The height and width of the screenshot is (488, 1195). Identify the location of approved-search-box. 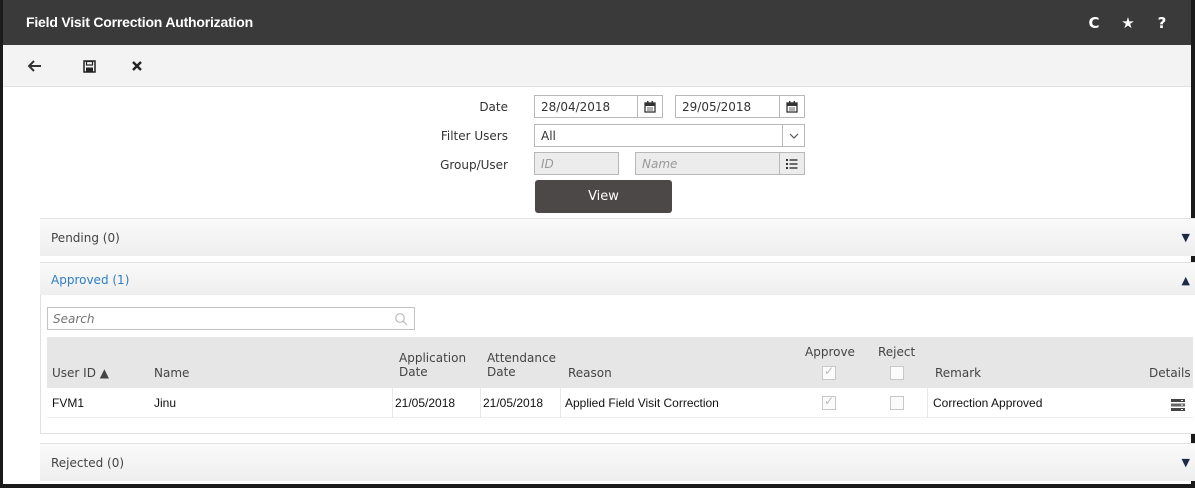
(231, 318).